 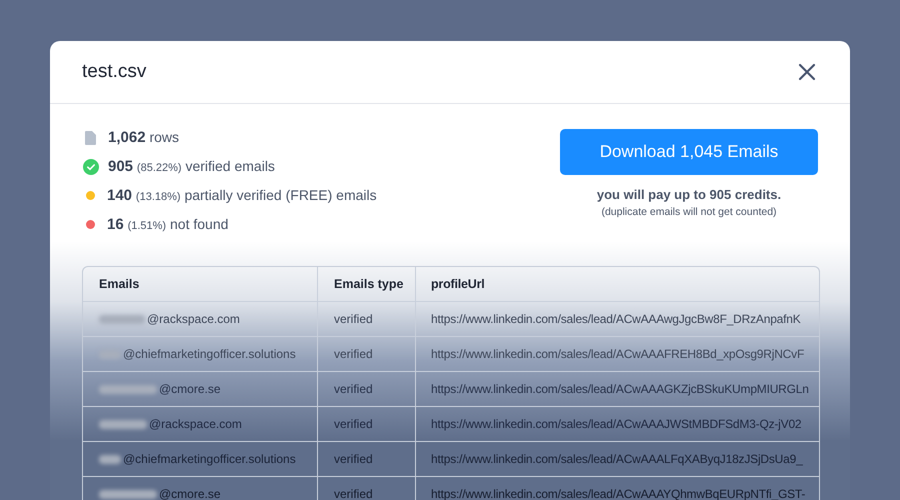 What do you see at coordinates (200, 284) in the screenshot?
I see `column-header: Emails` at bounding box center [200, 284].